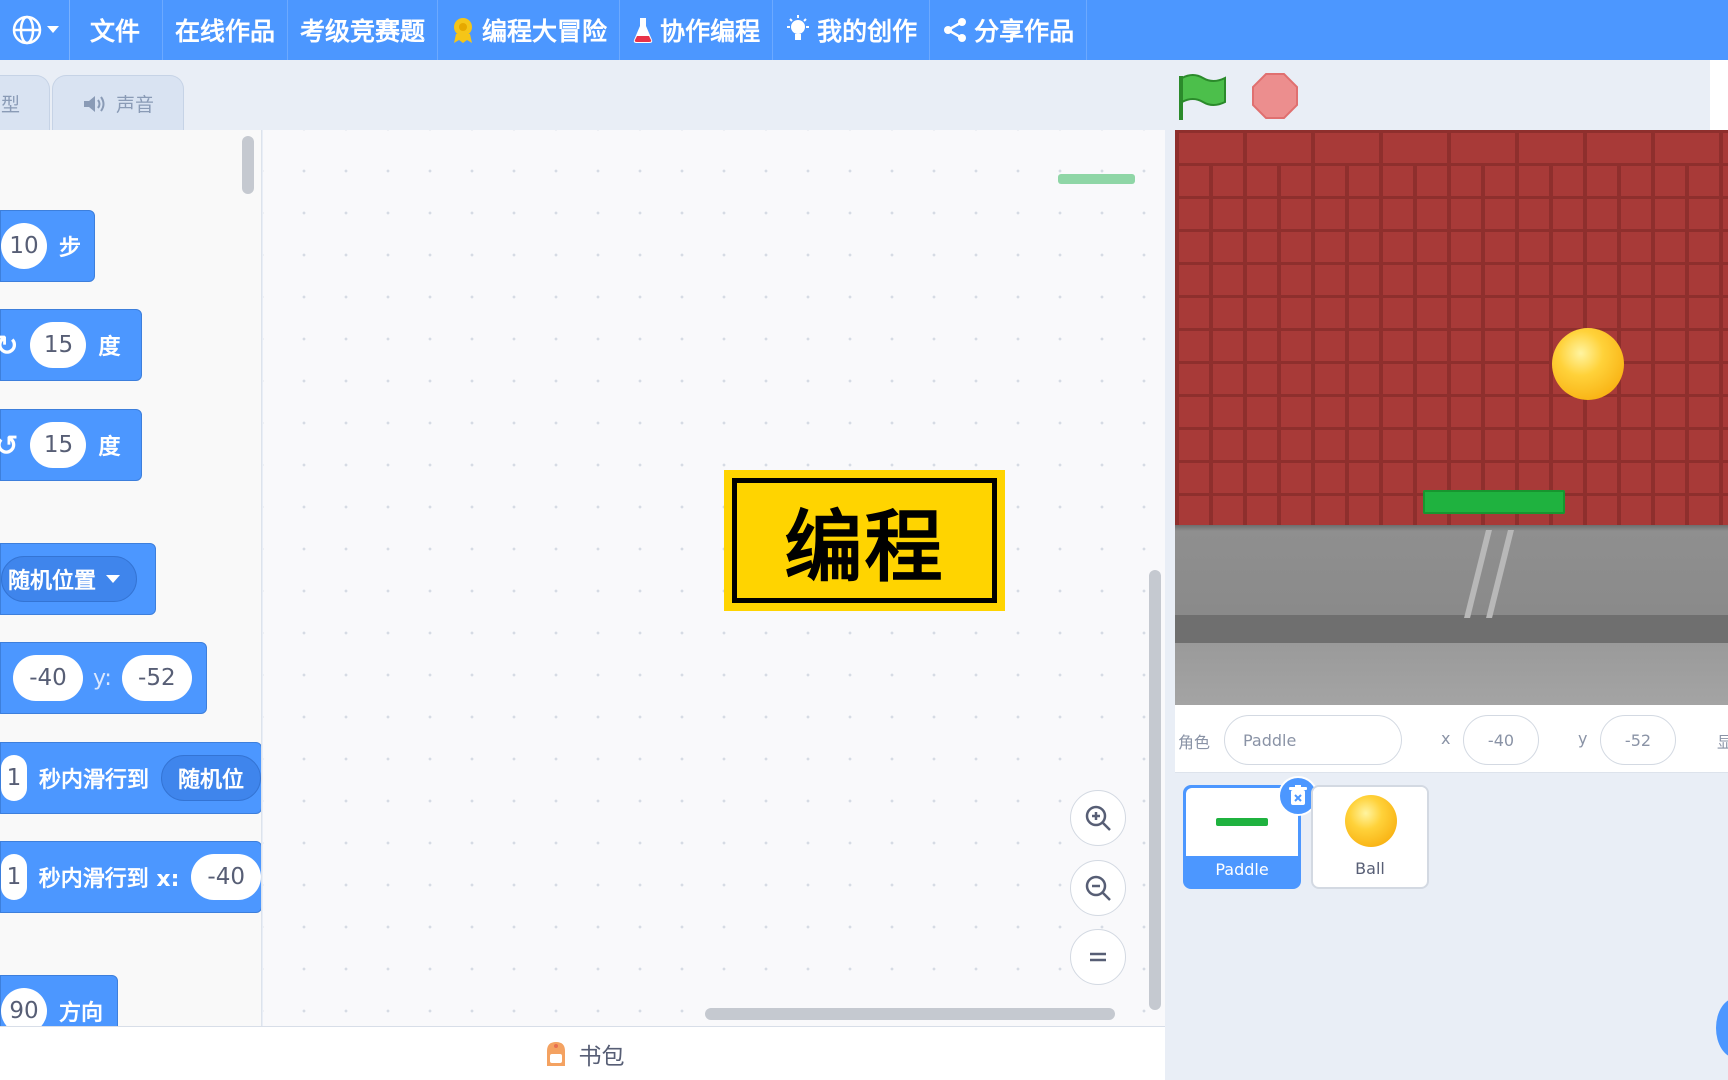 Image resolution: width=1728 pixels, height=1080 pixels. I want to click on zoom-in-icon, so click(1098, 818).